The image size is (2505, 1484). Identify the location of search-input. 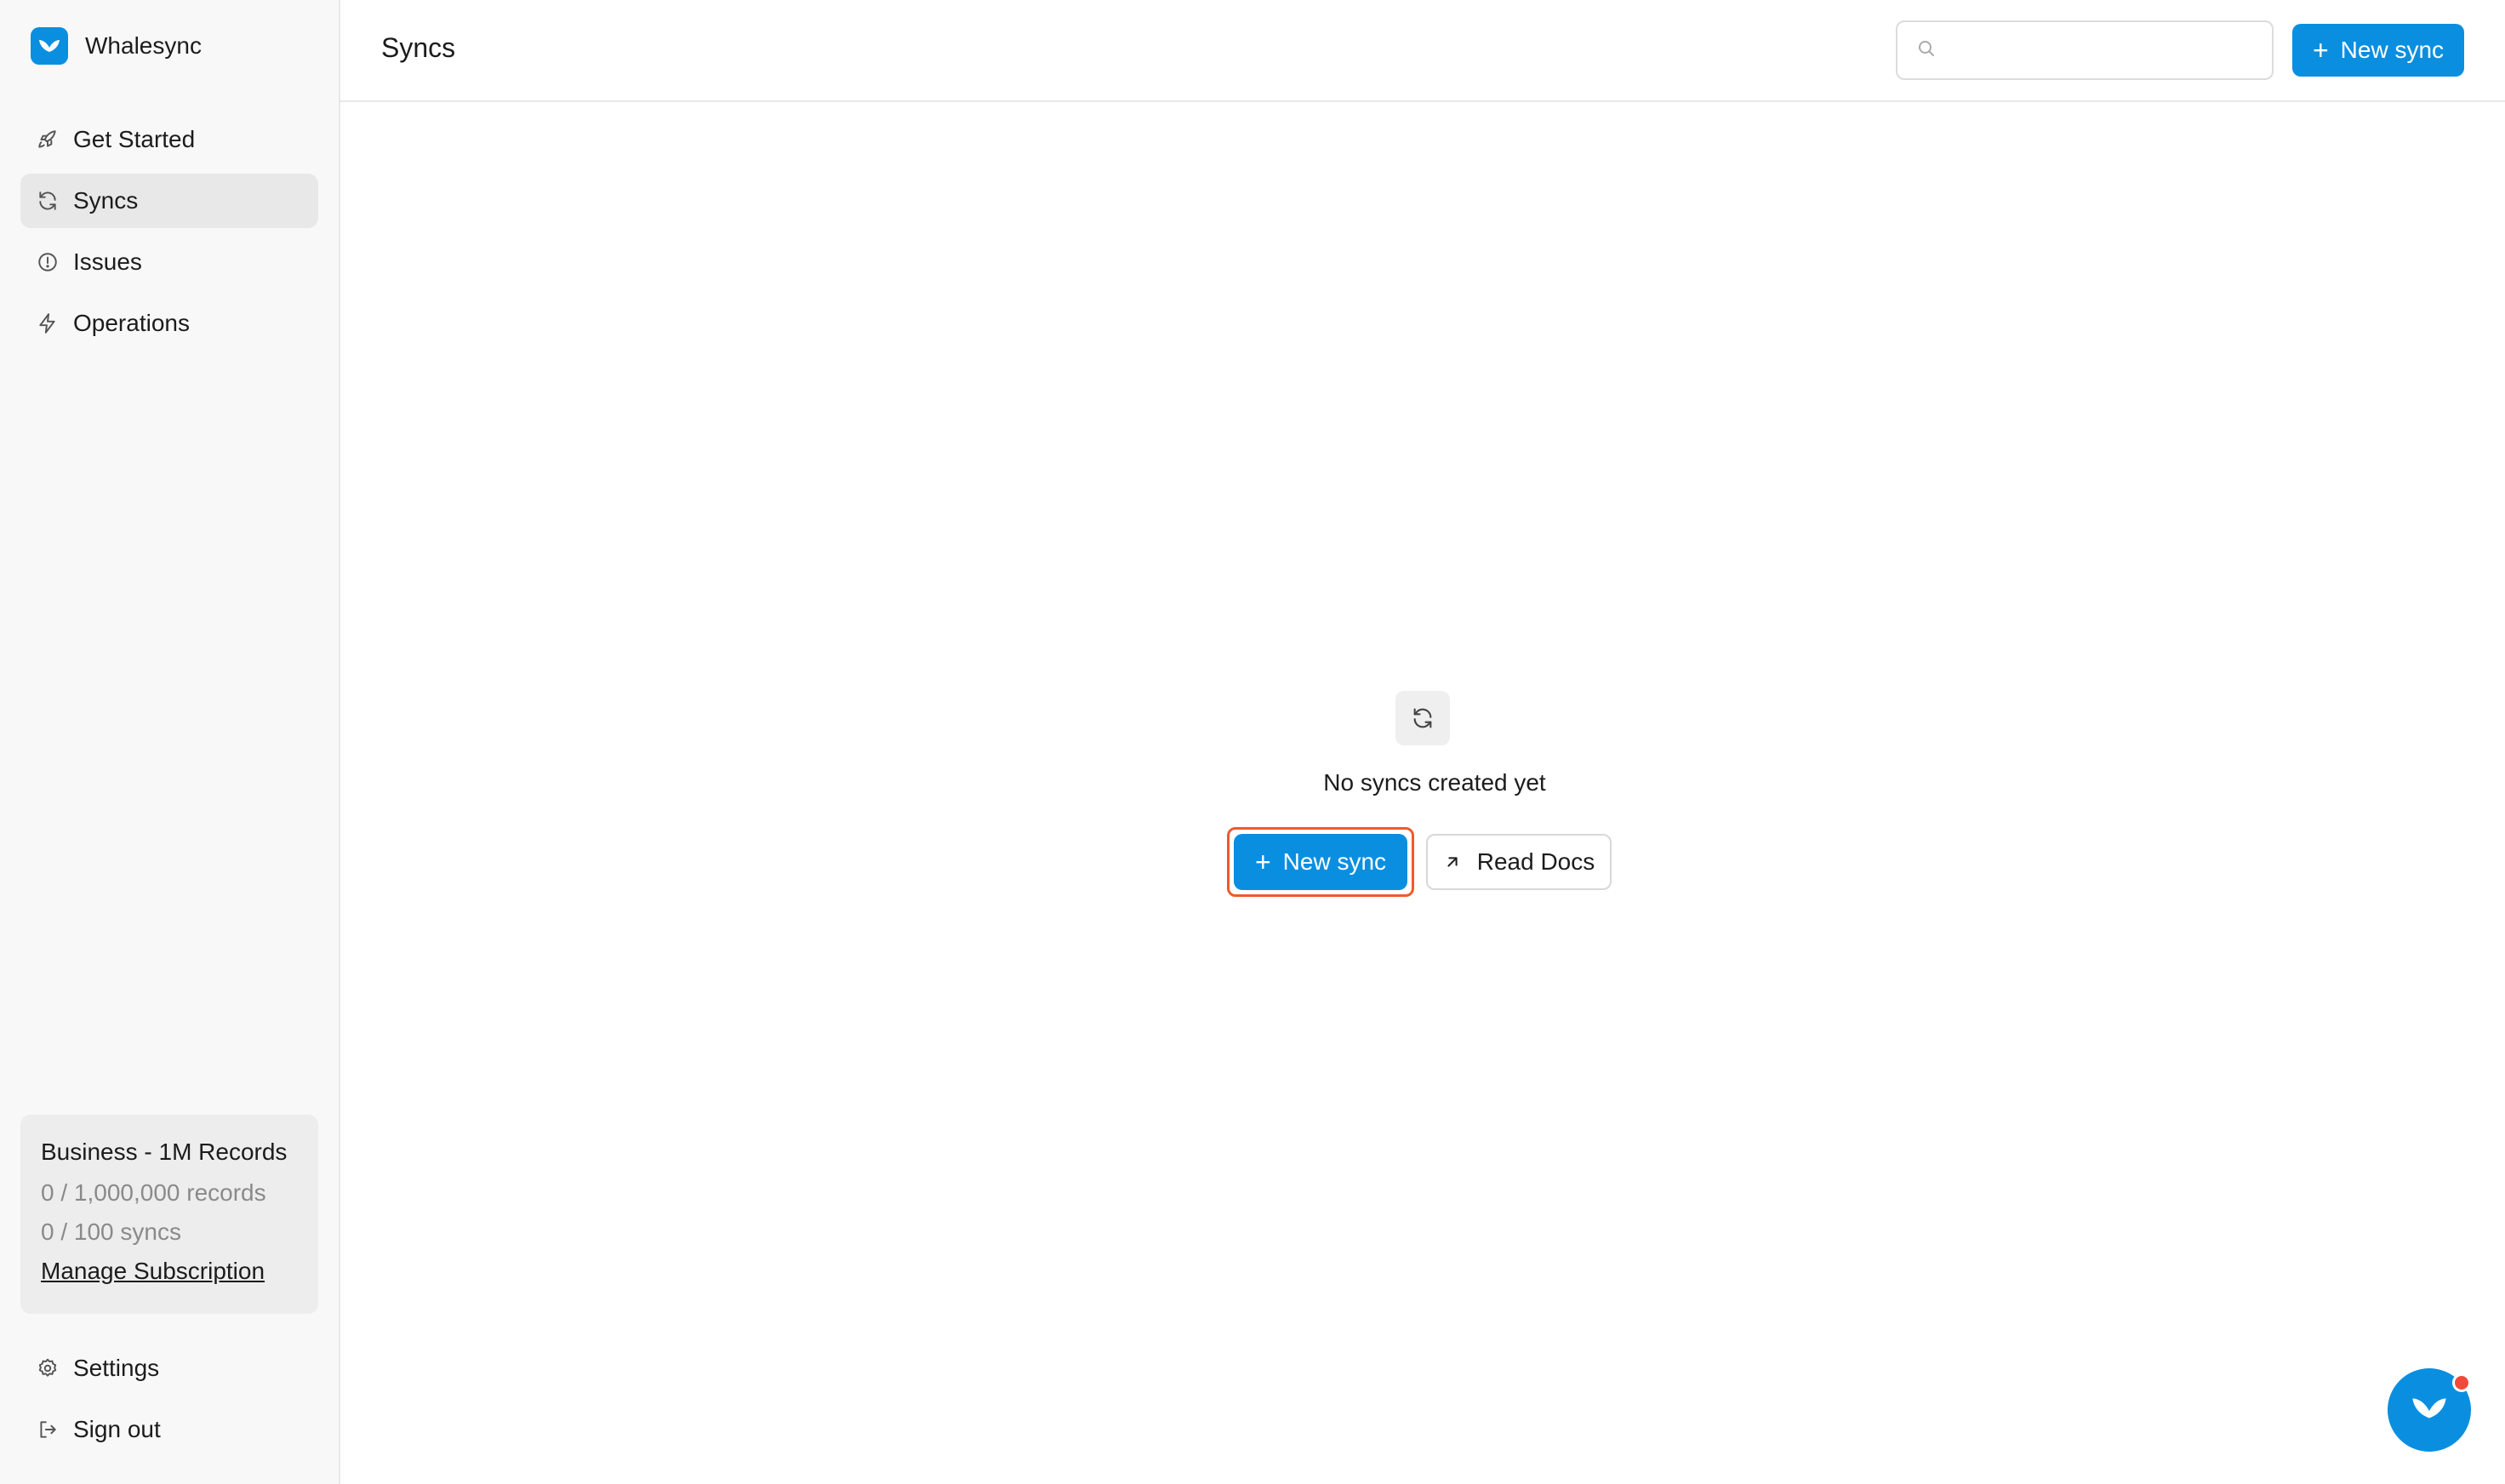
(2102, 50).